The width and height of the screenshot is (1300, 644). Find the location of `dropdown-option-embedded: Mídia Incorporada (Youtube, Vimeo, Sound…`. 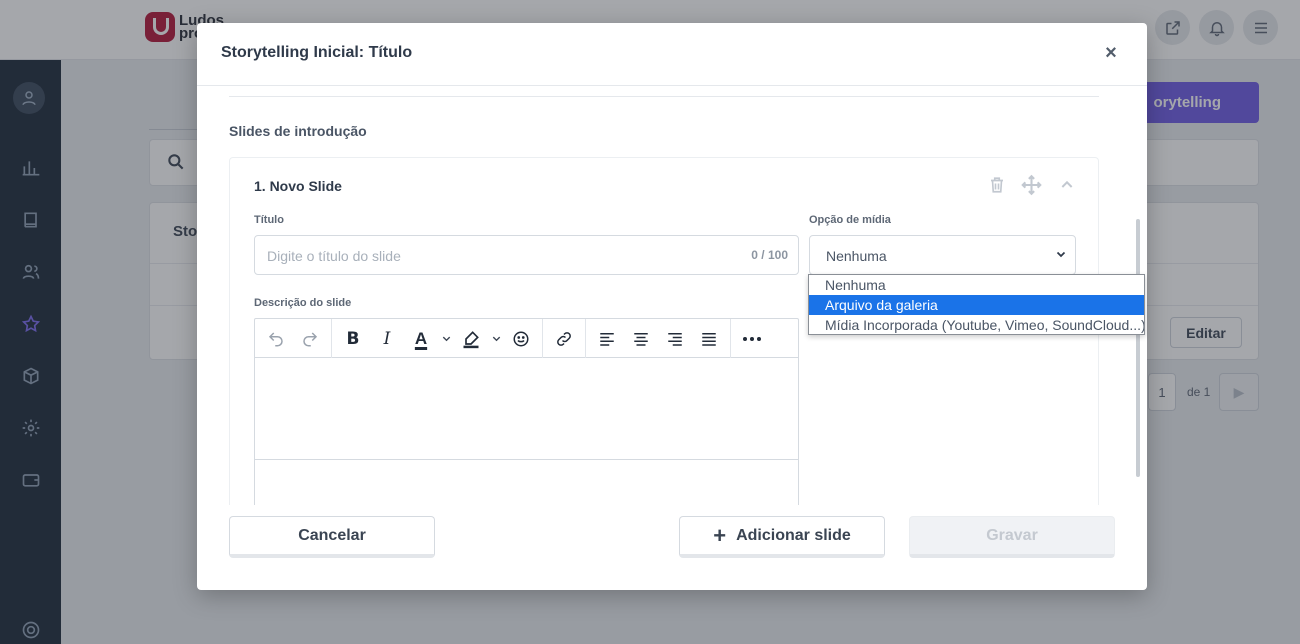

dropdown-option-embedded: Mídia Incorporada (Youtube, Vimeo, Sound… is located at coordinates (976, 325).